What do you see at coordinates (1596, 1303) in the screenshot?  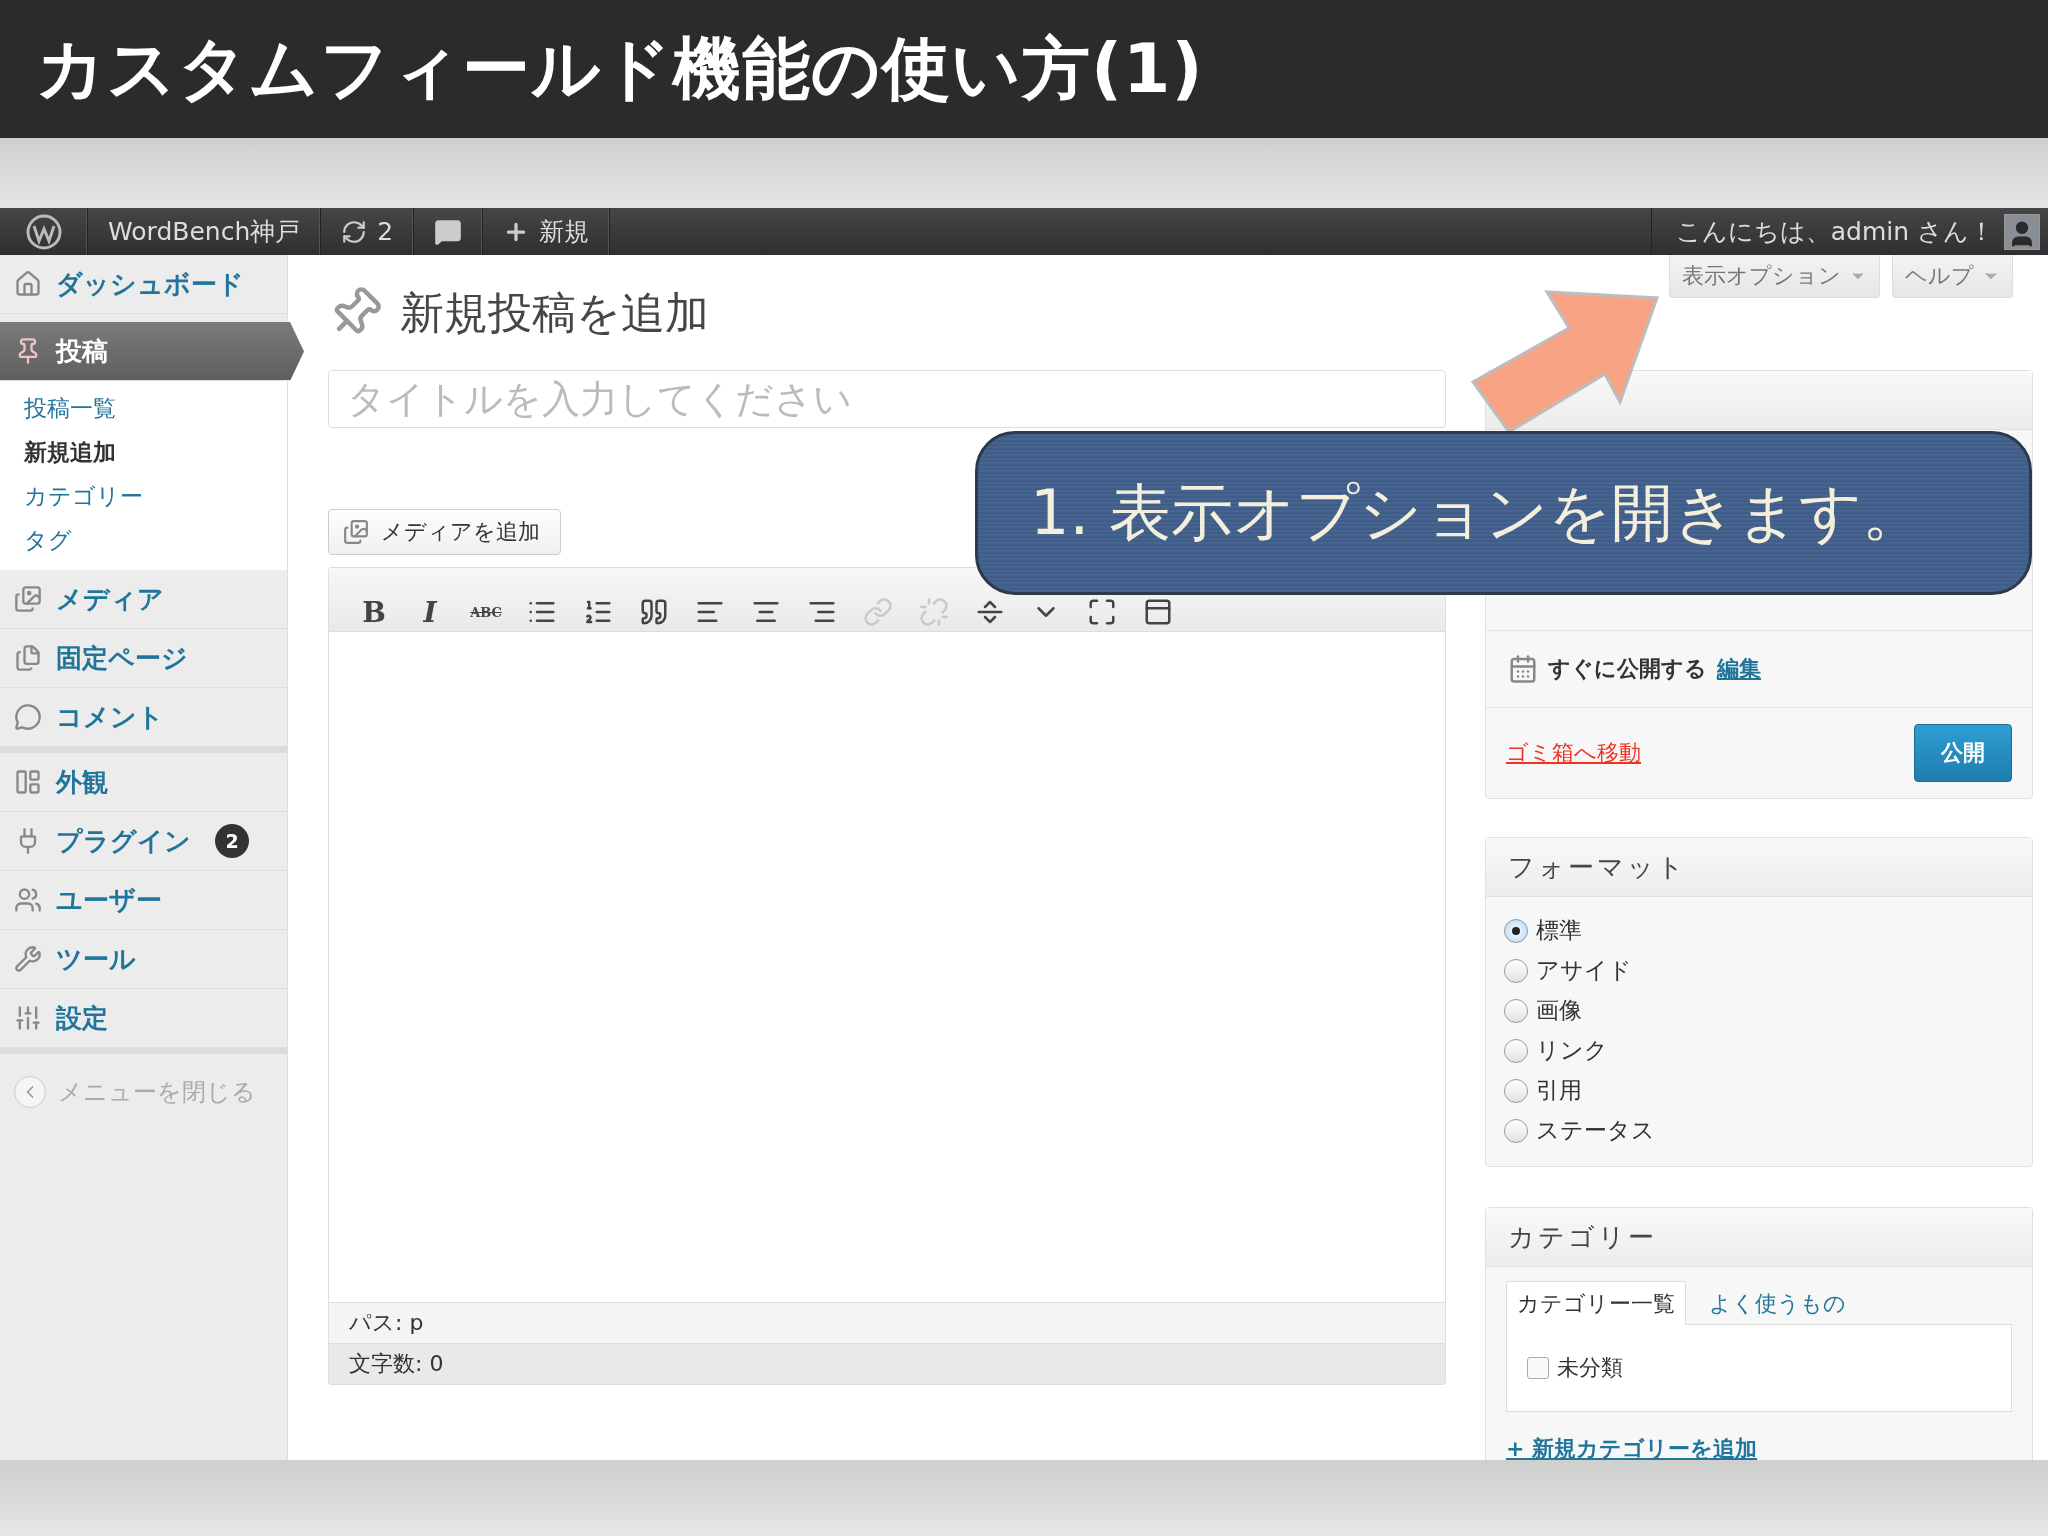 I see `category-tab: カテゴリー一覧` at bounding box center [1596, 1303].